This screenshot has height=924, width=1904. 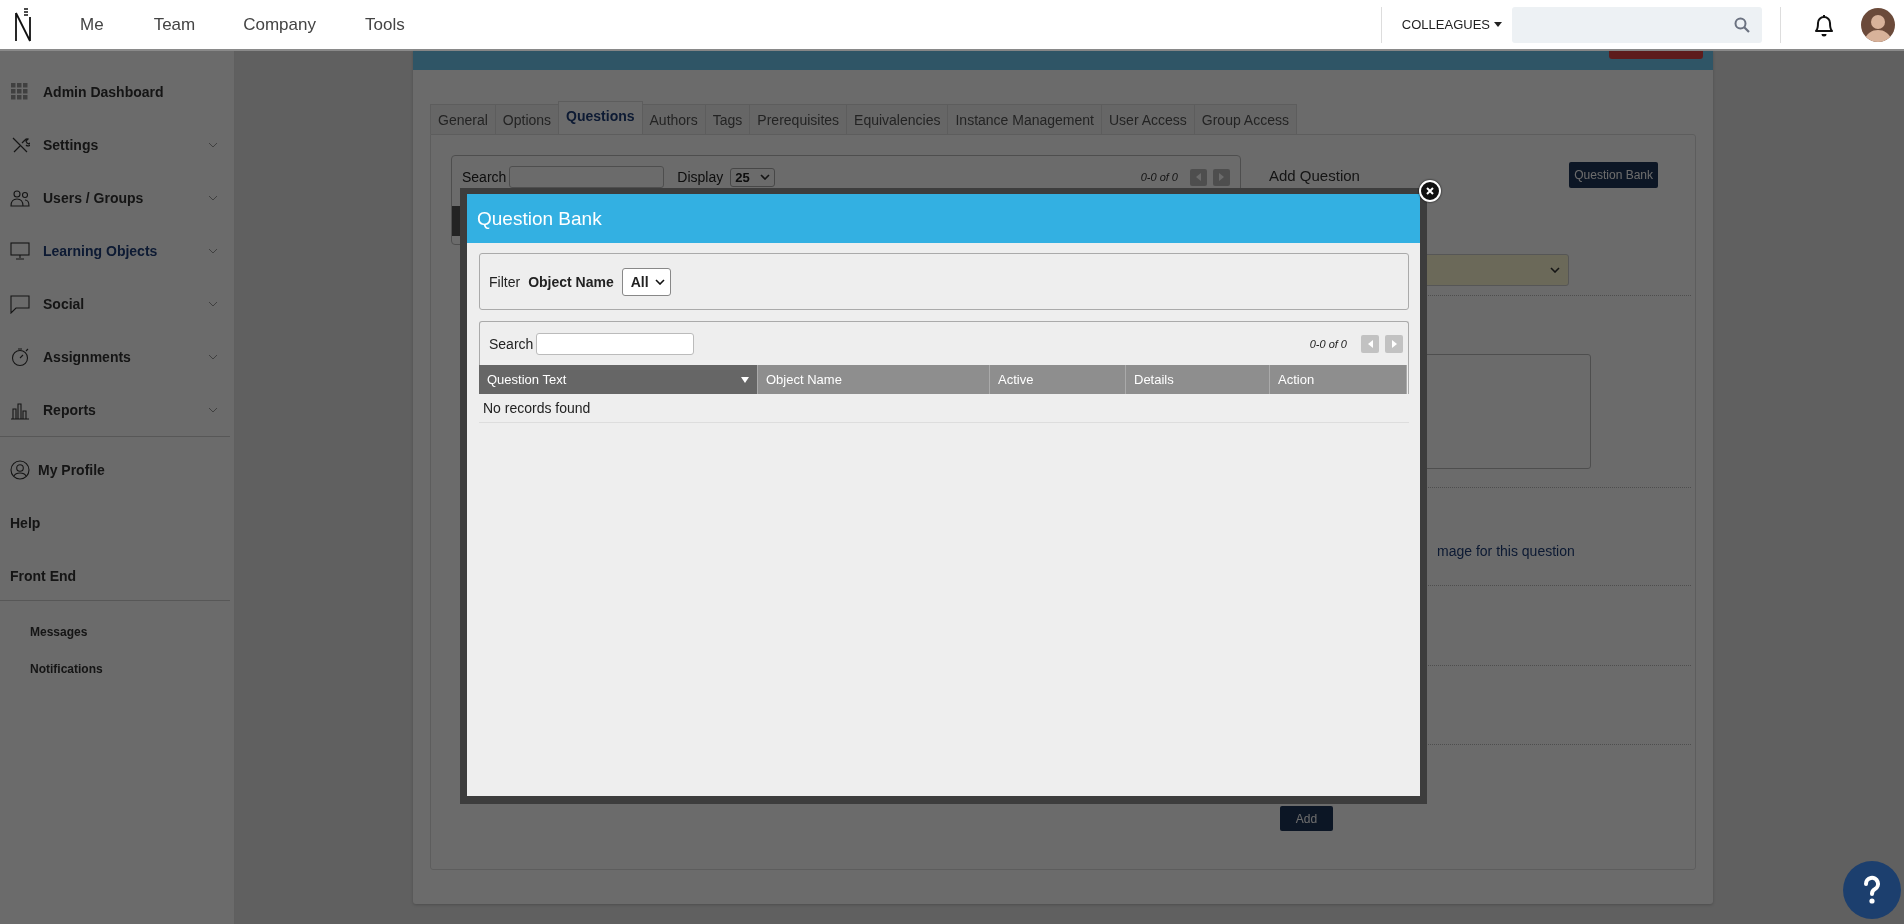 What do you see at coordinates (874, 379) in the screenshot?
I see `column-header: Object Name` at bounding box center [874, 379].